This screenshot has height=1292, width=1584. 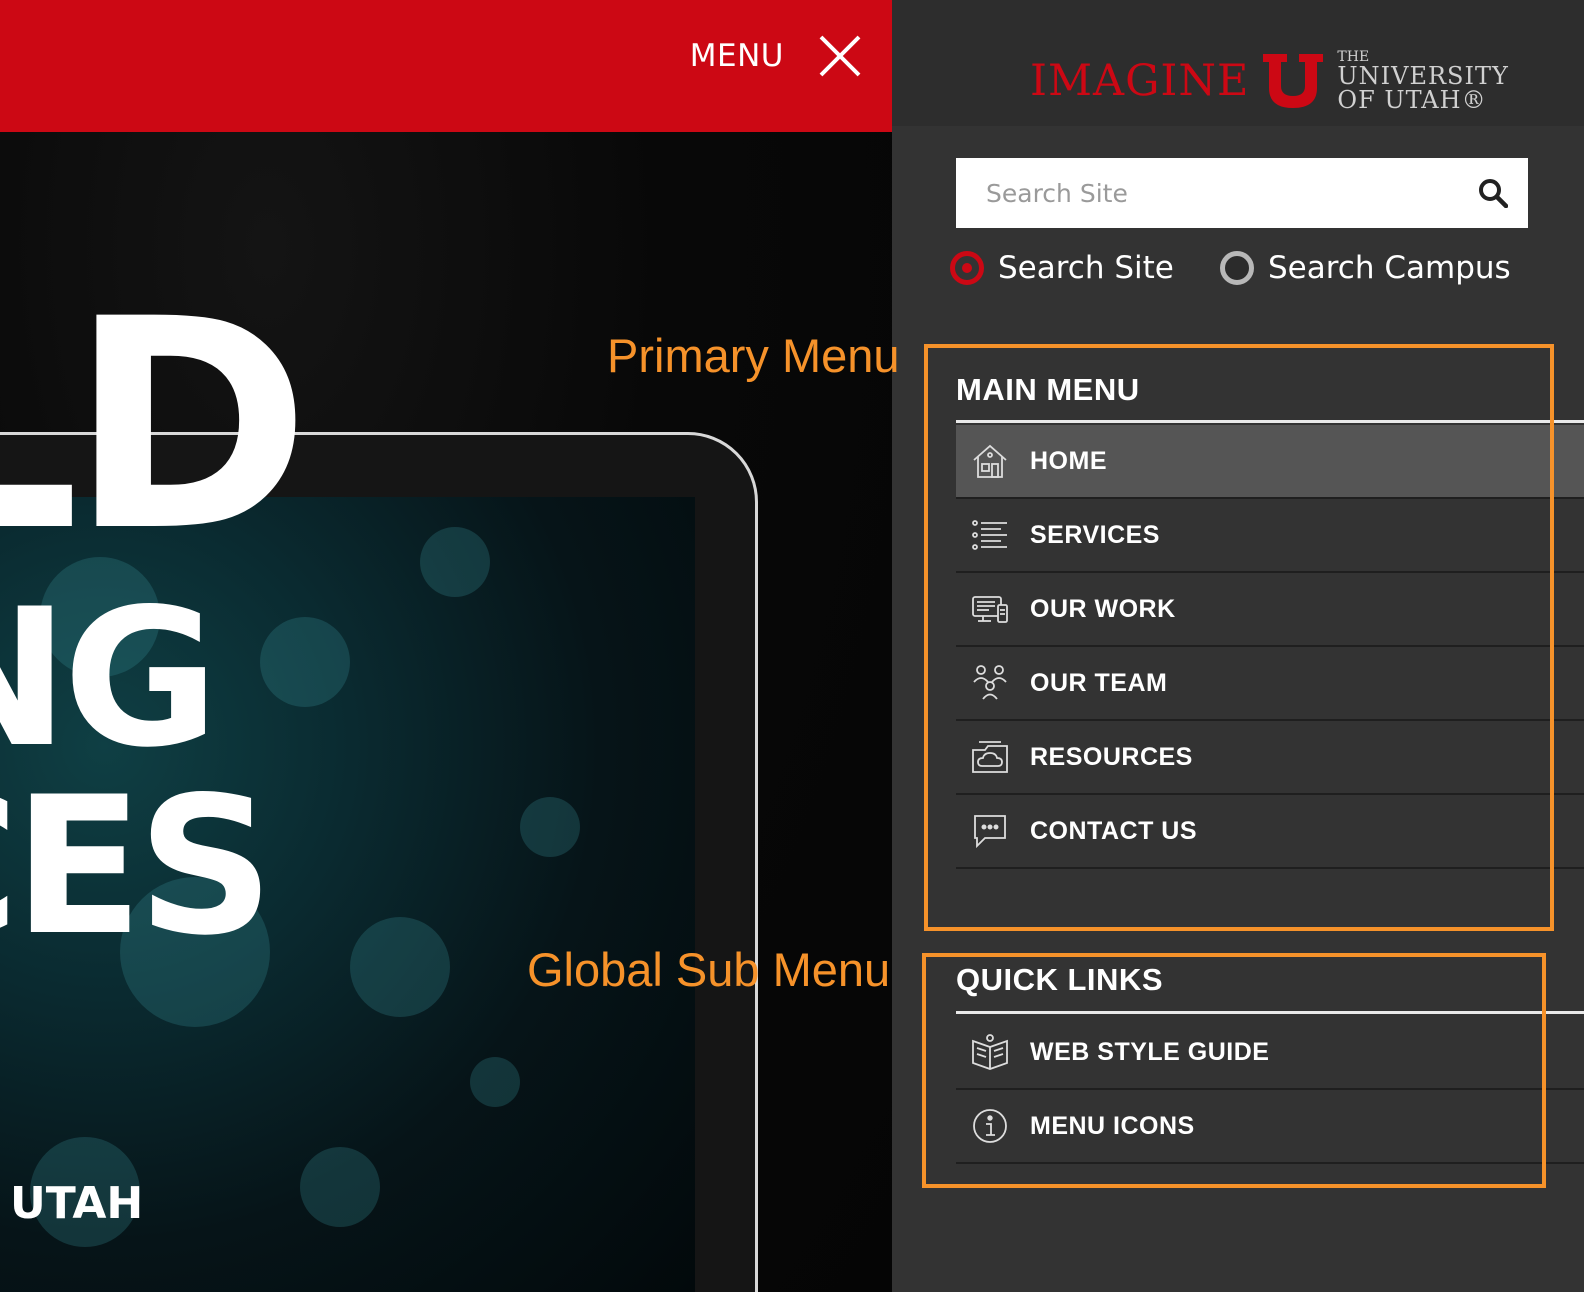 I want to click on primary-menu-annotation: Primary Menu, so click(x=753, y=355).